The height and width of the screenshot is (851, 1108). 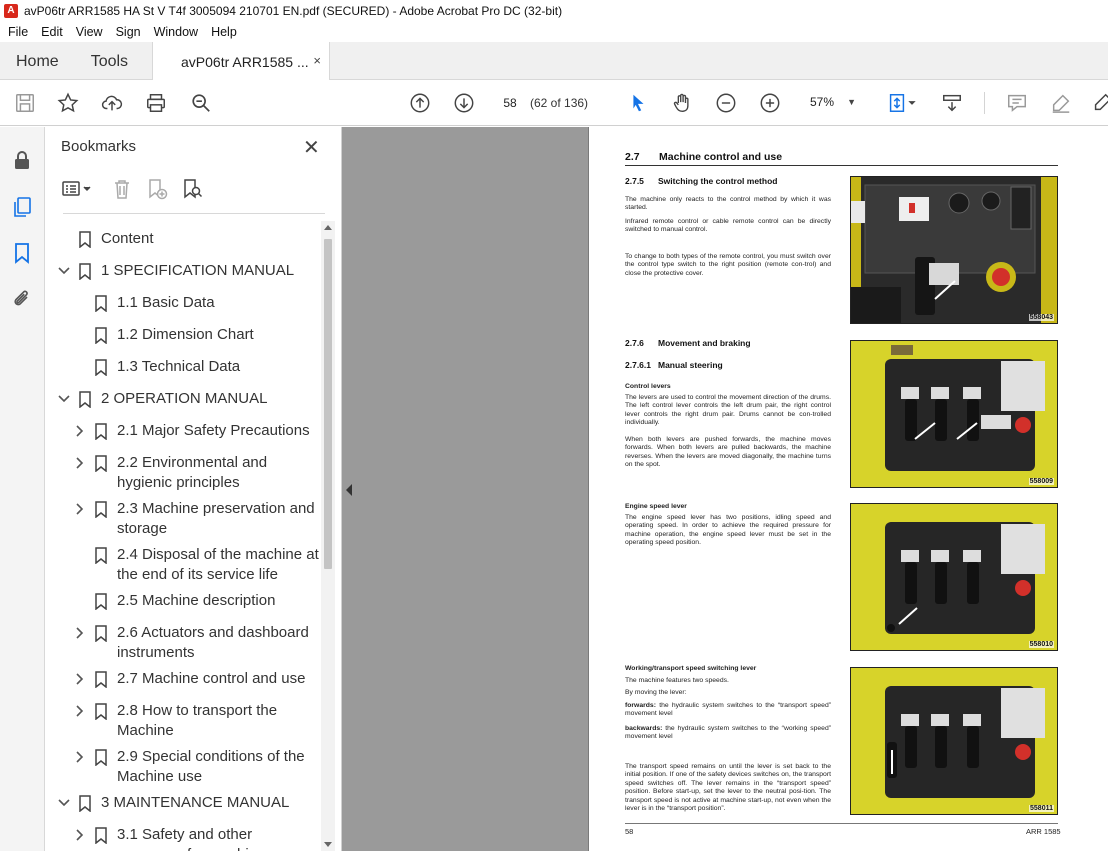 What do you see at coordinates (349, 491) in the screenshot?
I see `collapse-panel-icon` at bounding box center [349, 491].